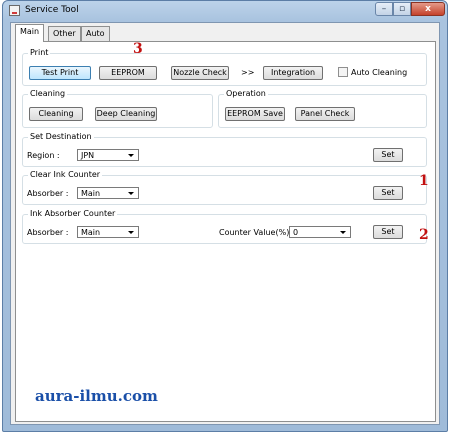 Image resolution: width=450 pixels, height=434 pixels. What do you see at coordinates (428, 9) in the screenshot?
I see `close-button: x` at bounding box center [428, 9].